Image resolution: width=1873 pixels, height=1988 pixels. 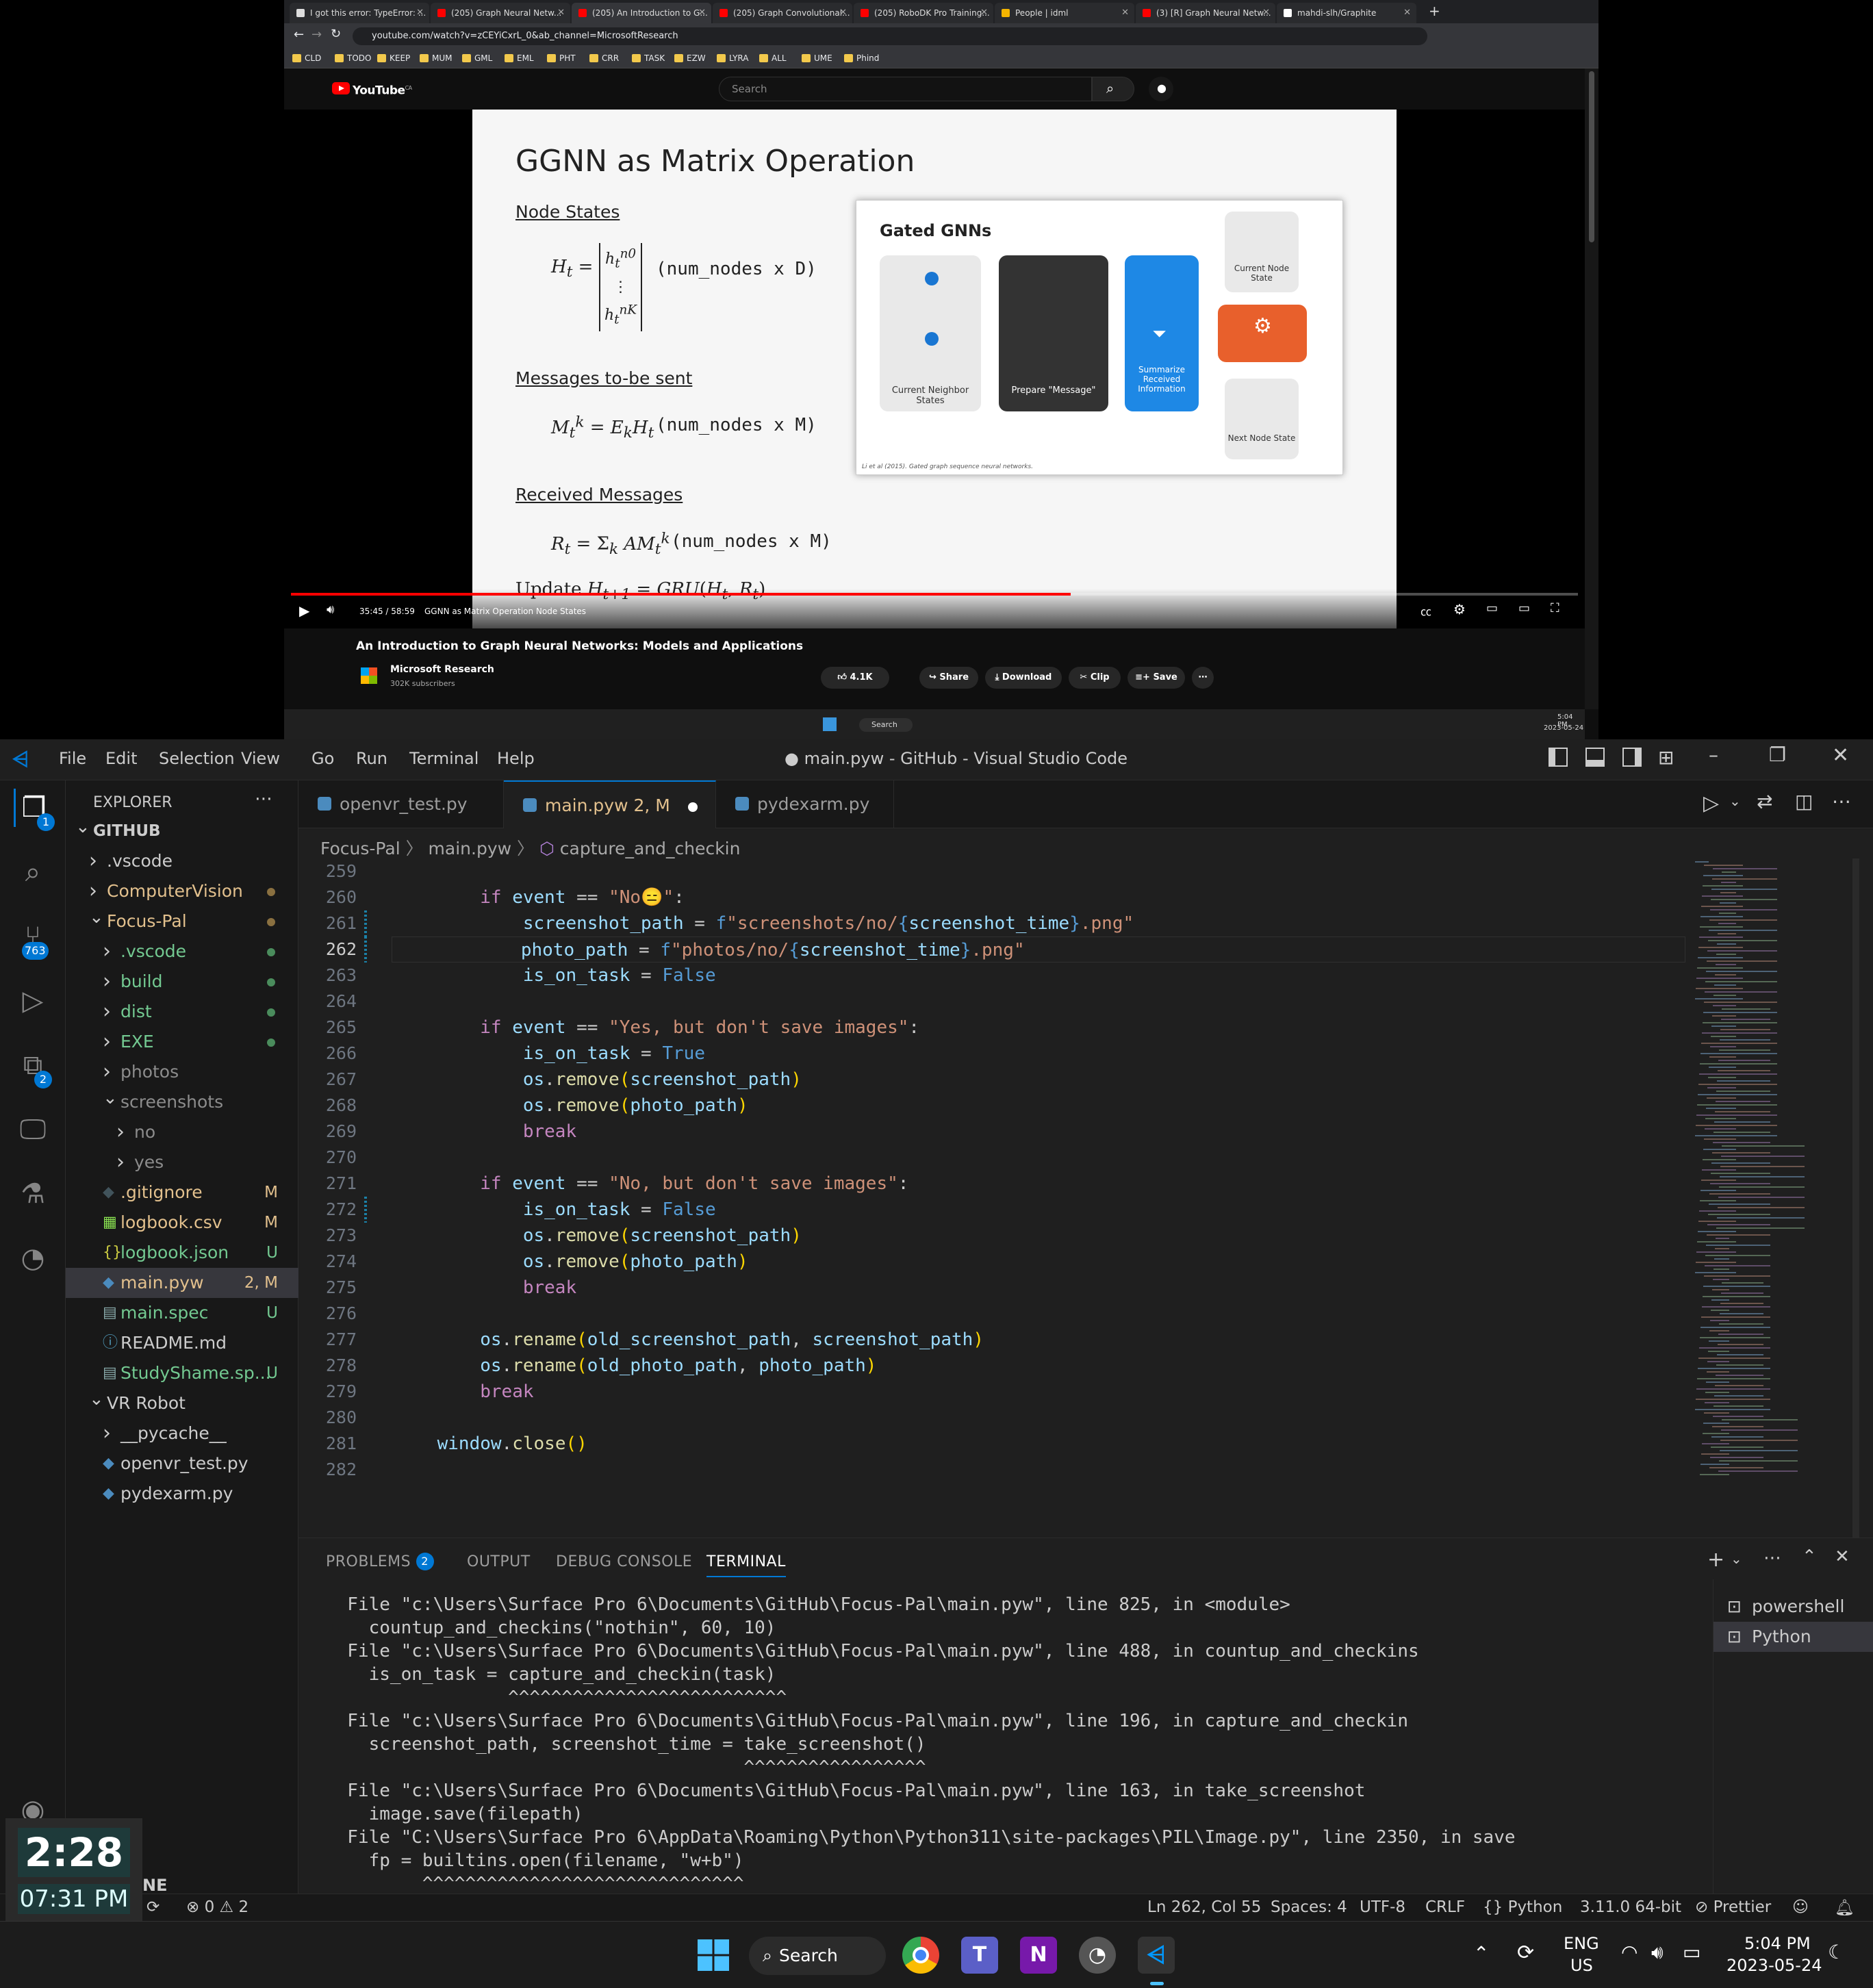 What do you see at coordinates (33, 1129) in the screenshot?
I see `remote-explorer-icon: 🖵︎` at bounding box center [33, 1129].